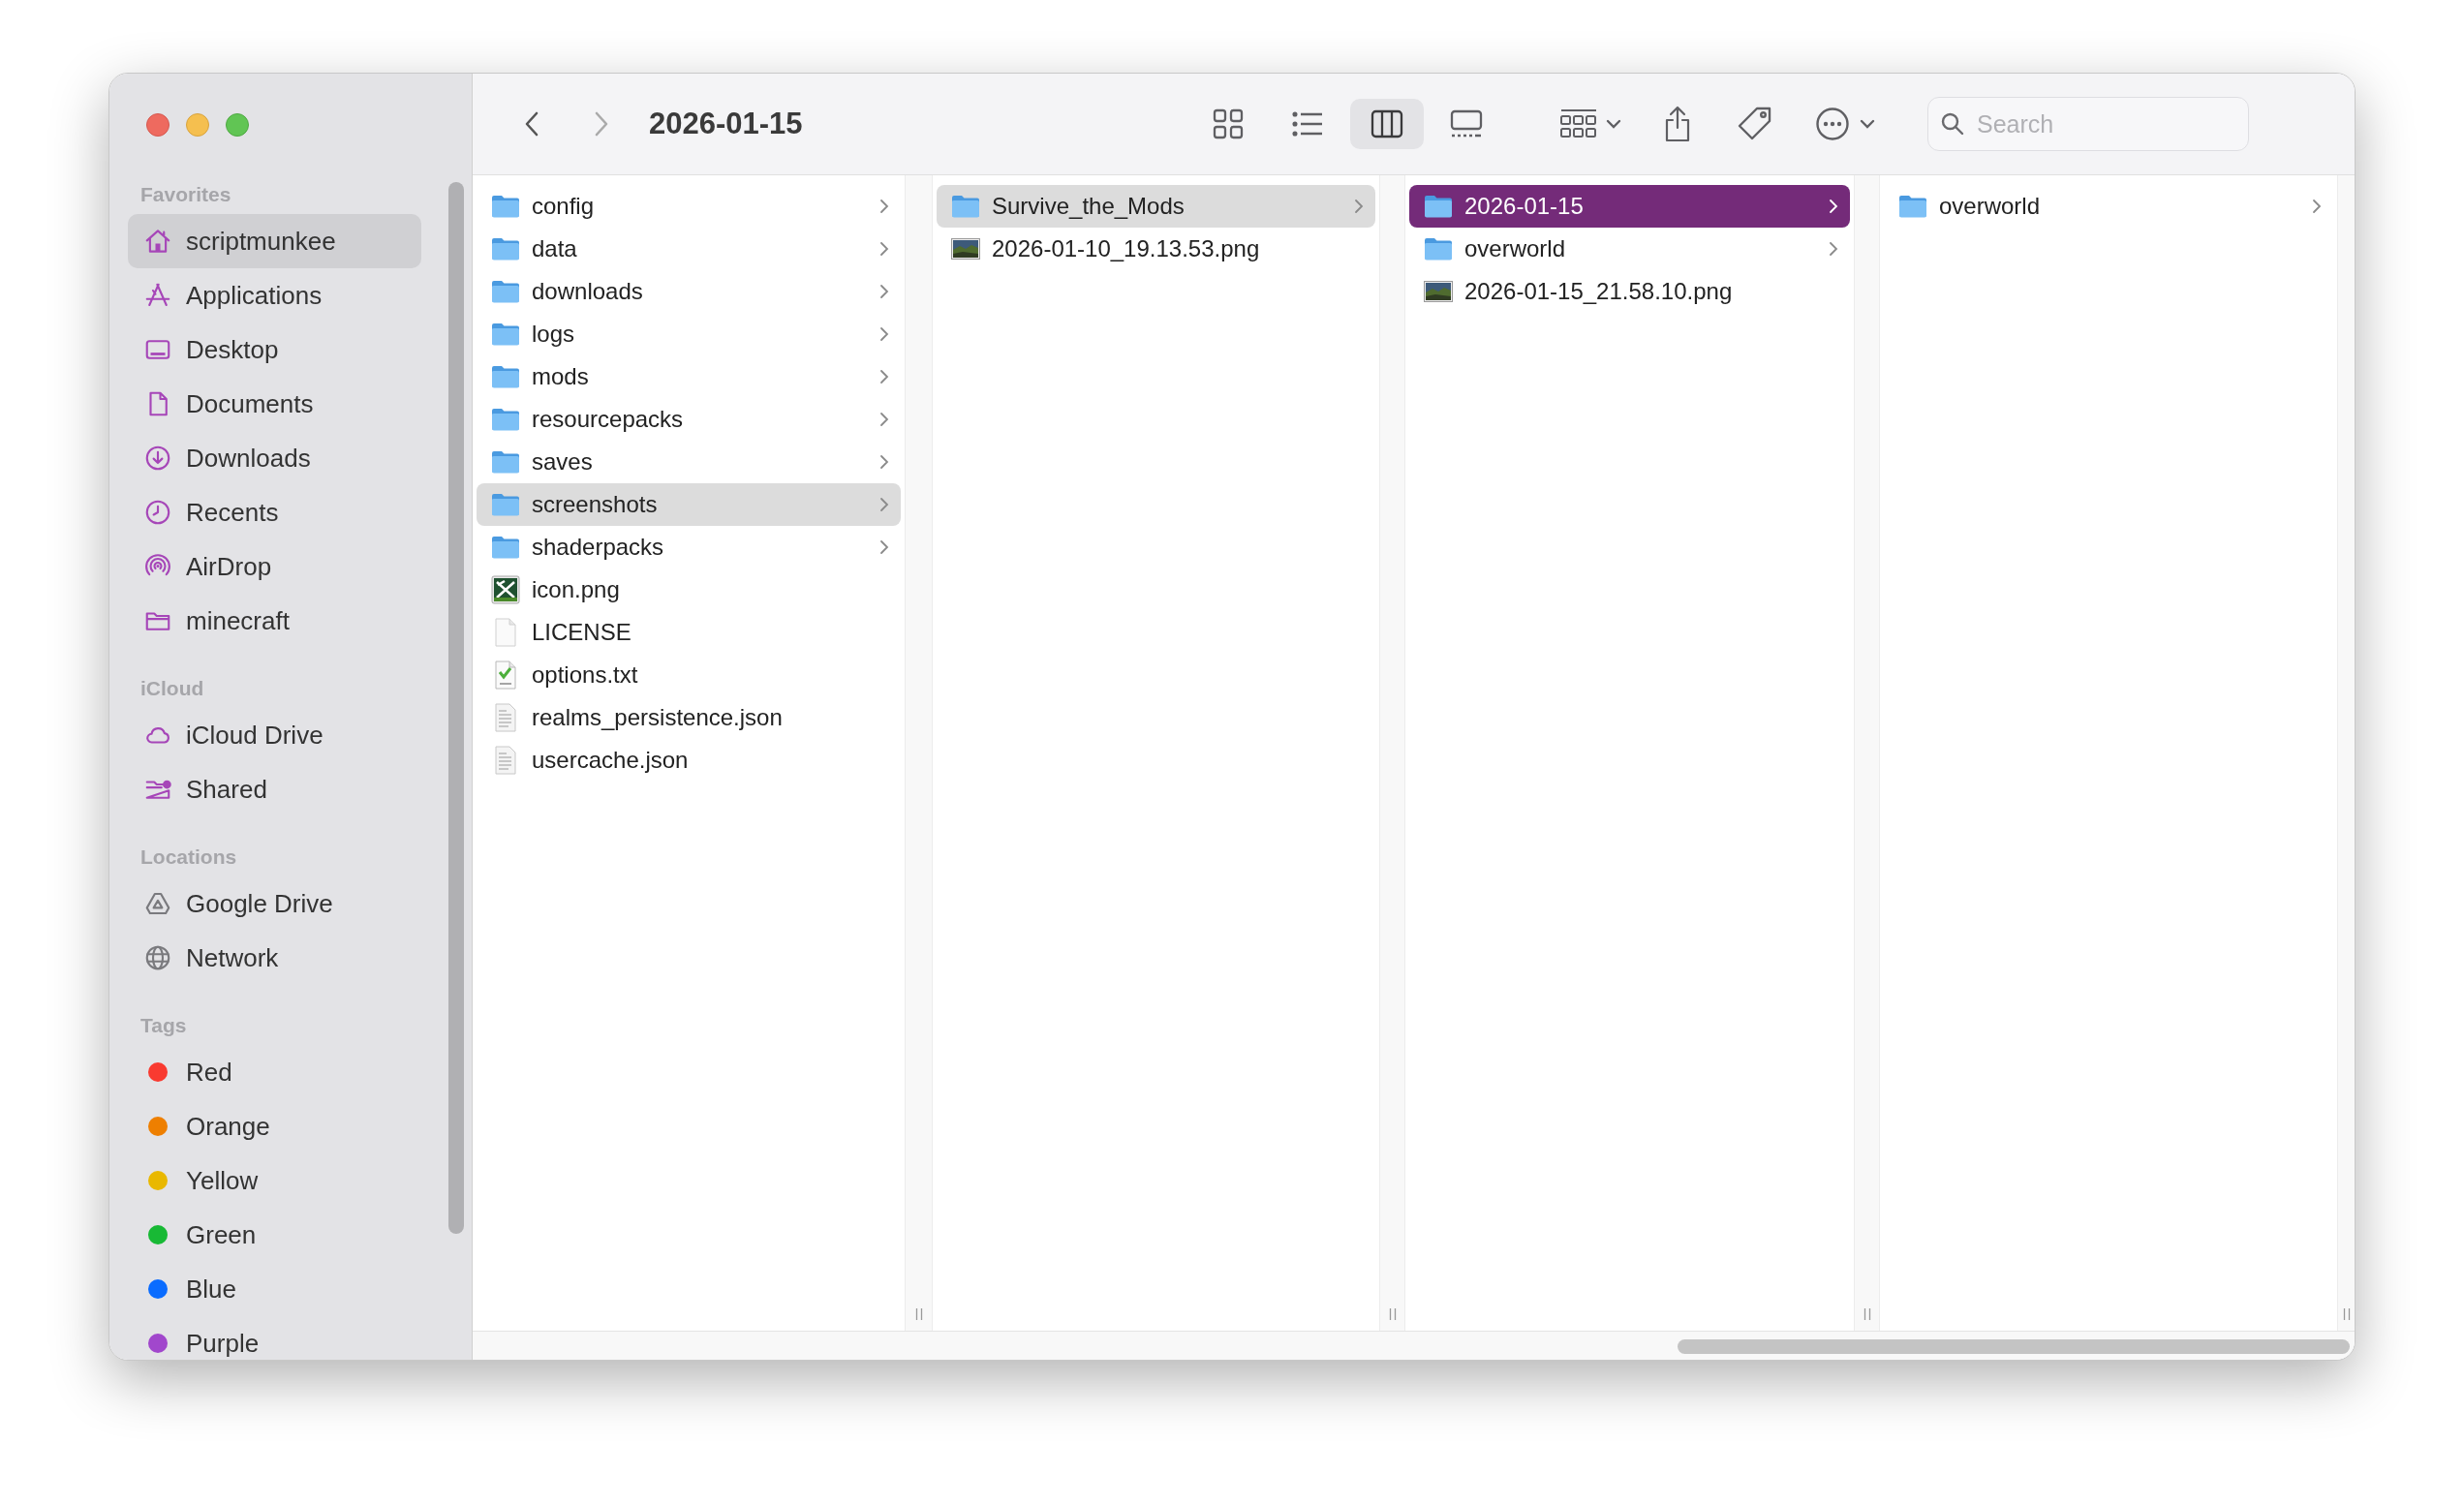  What do you see at coordinates (2088, 124) in the screenshot?
I see `search-field: Search` at bounding box center [2088, 124].